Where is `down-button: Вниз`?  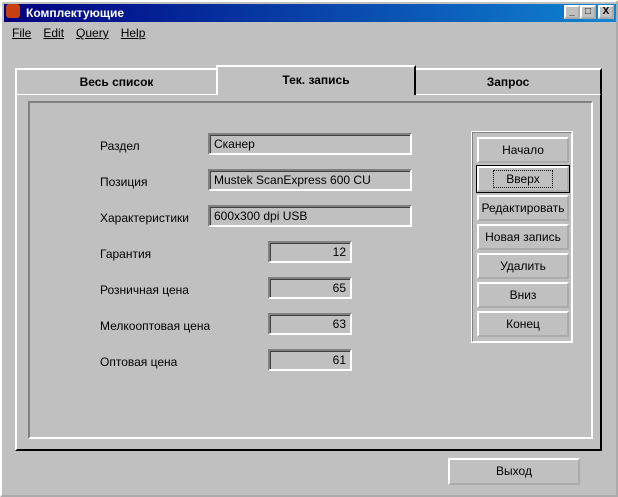
down-button: Вниз is located at coordinates (523, 295).